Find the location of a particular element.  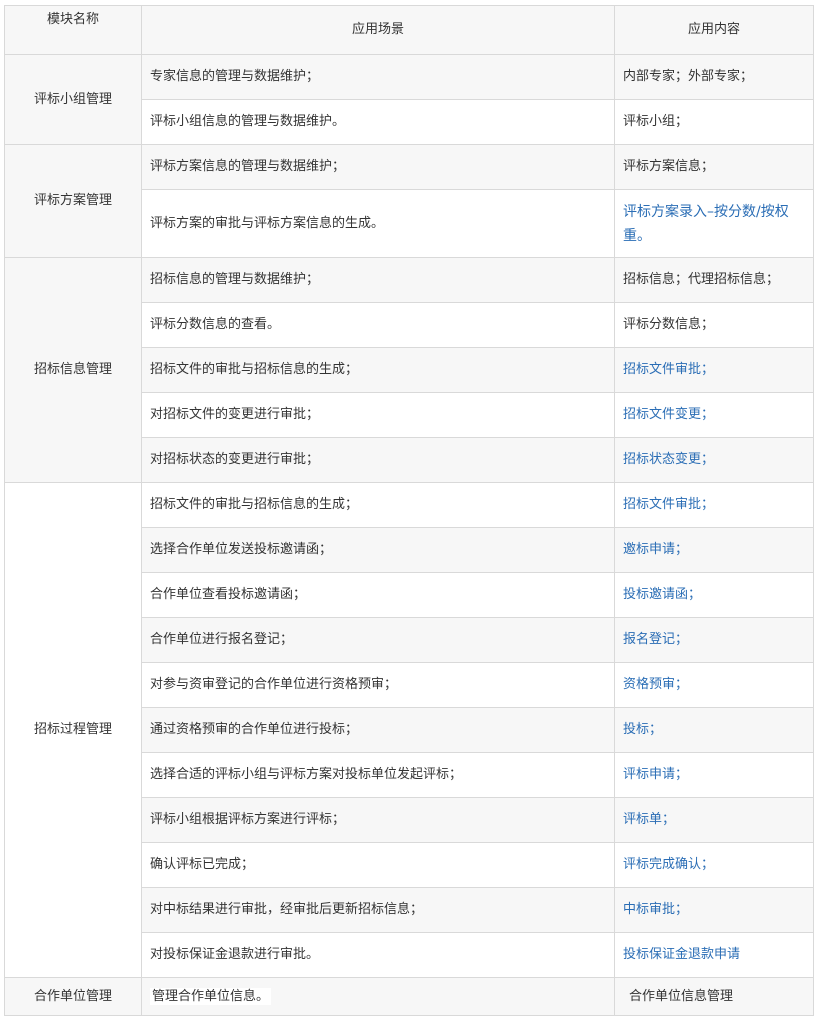

content-cell: 评标完成确认； is located at coordinates (714, 865).